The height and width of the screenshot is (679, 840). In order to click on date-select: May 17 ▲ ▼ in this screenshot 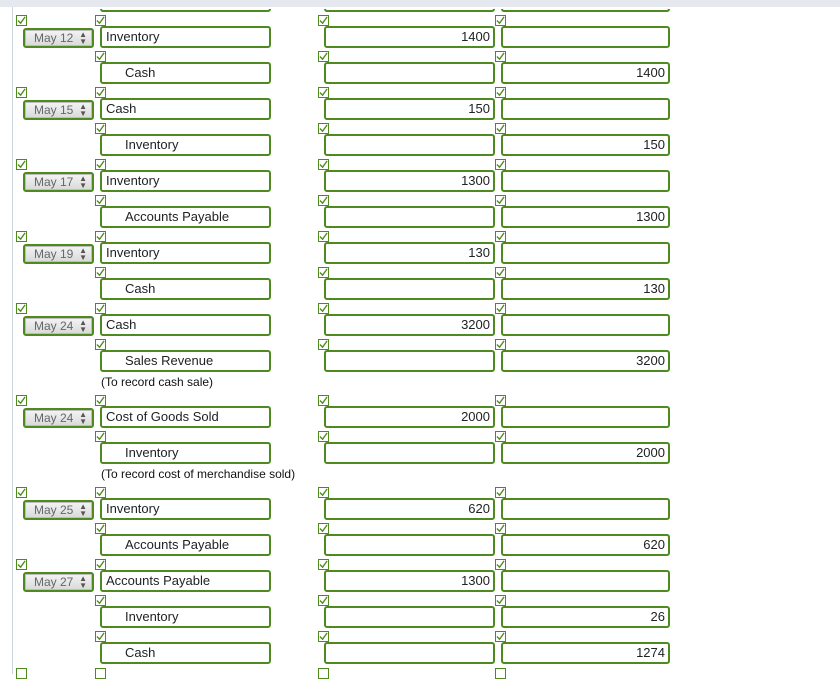, I will do `click(58, 182)`.